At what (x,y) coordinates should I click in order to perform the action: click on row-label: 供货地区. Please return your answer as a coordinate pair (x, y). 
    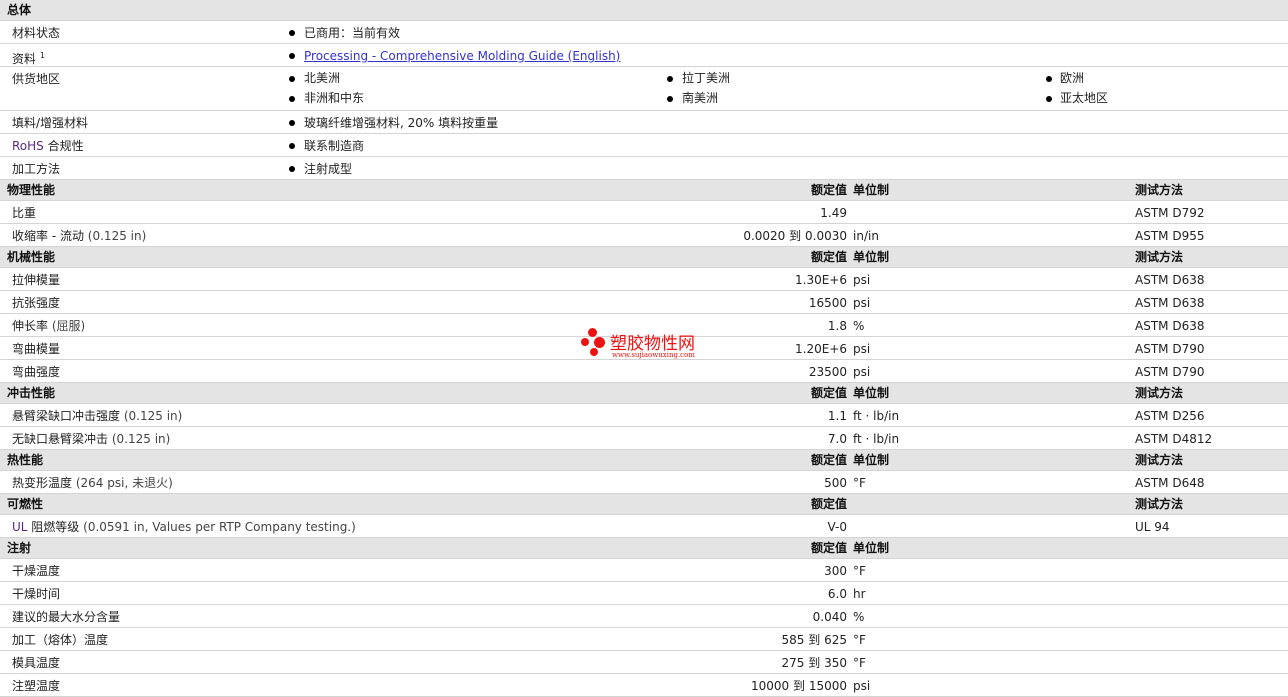
    Looking at the image, I should click on (36, 79).